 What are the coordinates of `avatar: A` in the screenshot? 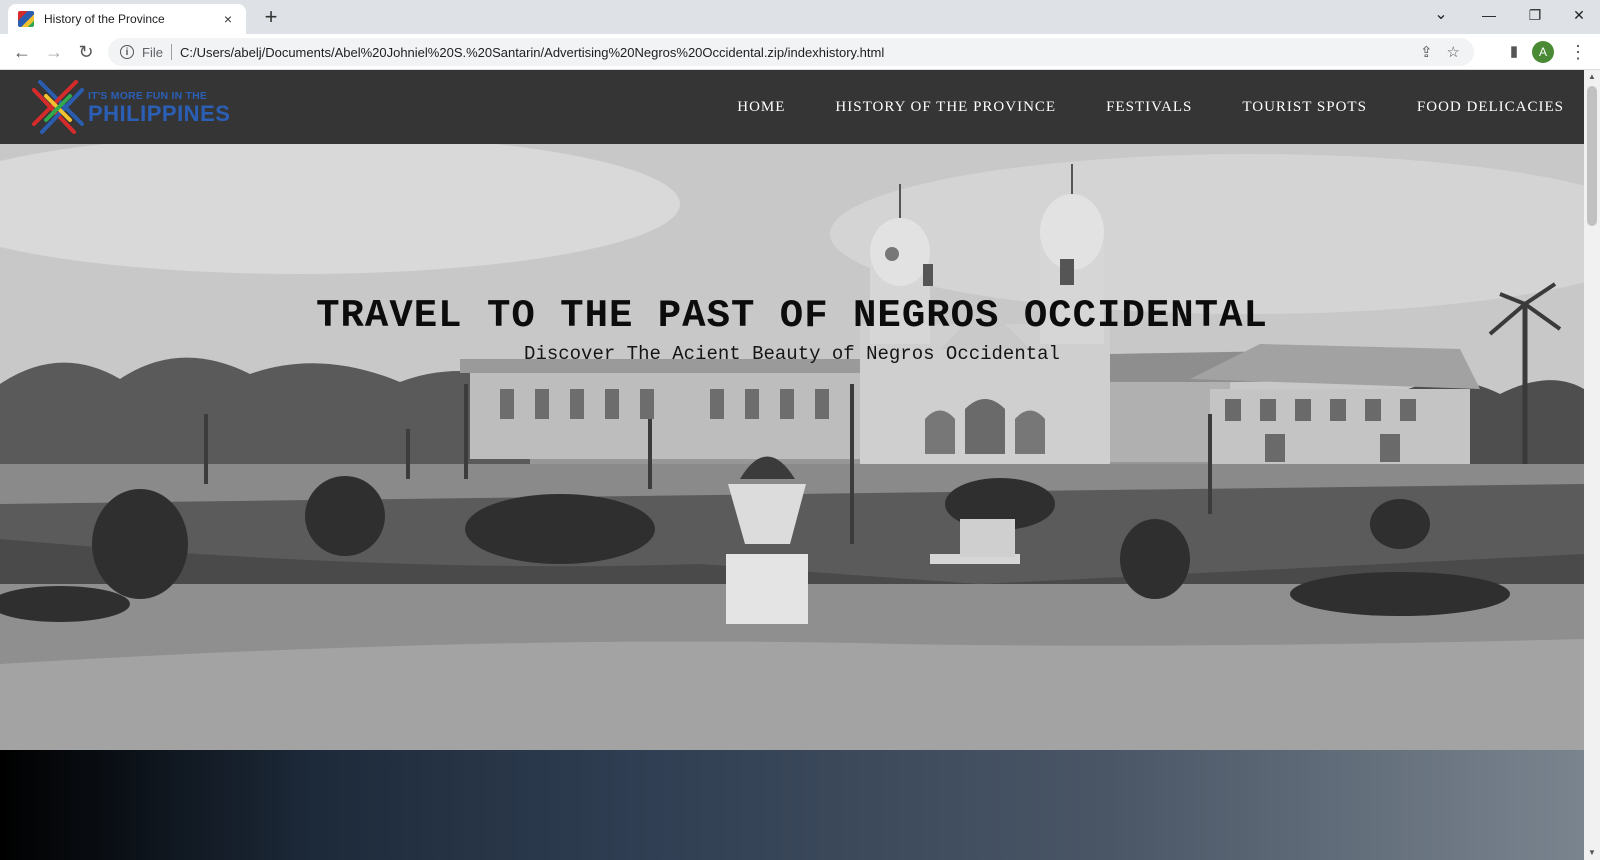 It's located at (1543, 52).